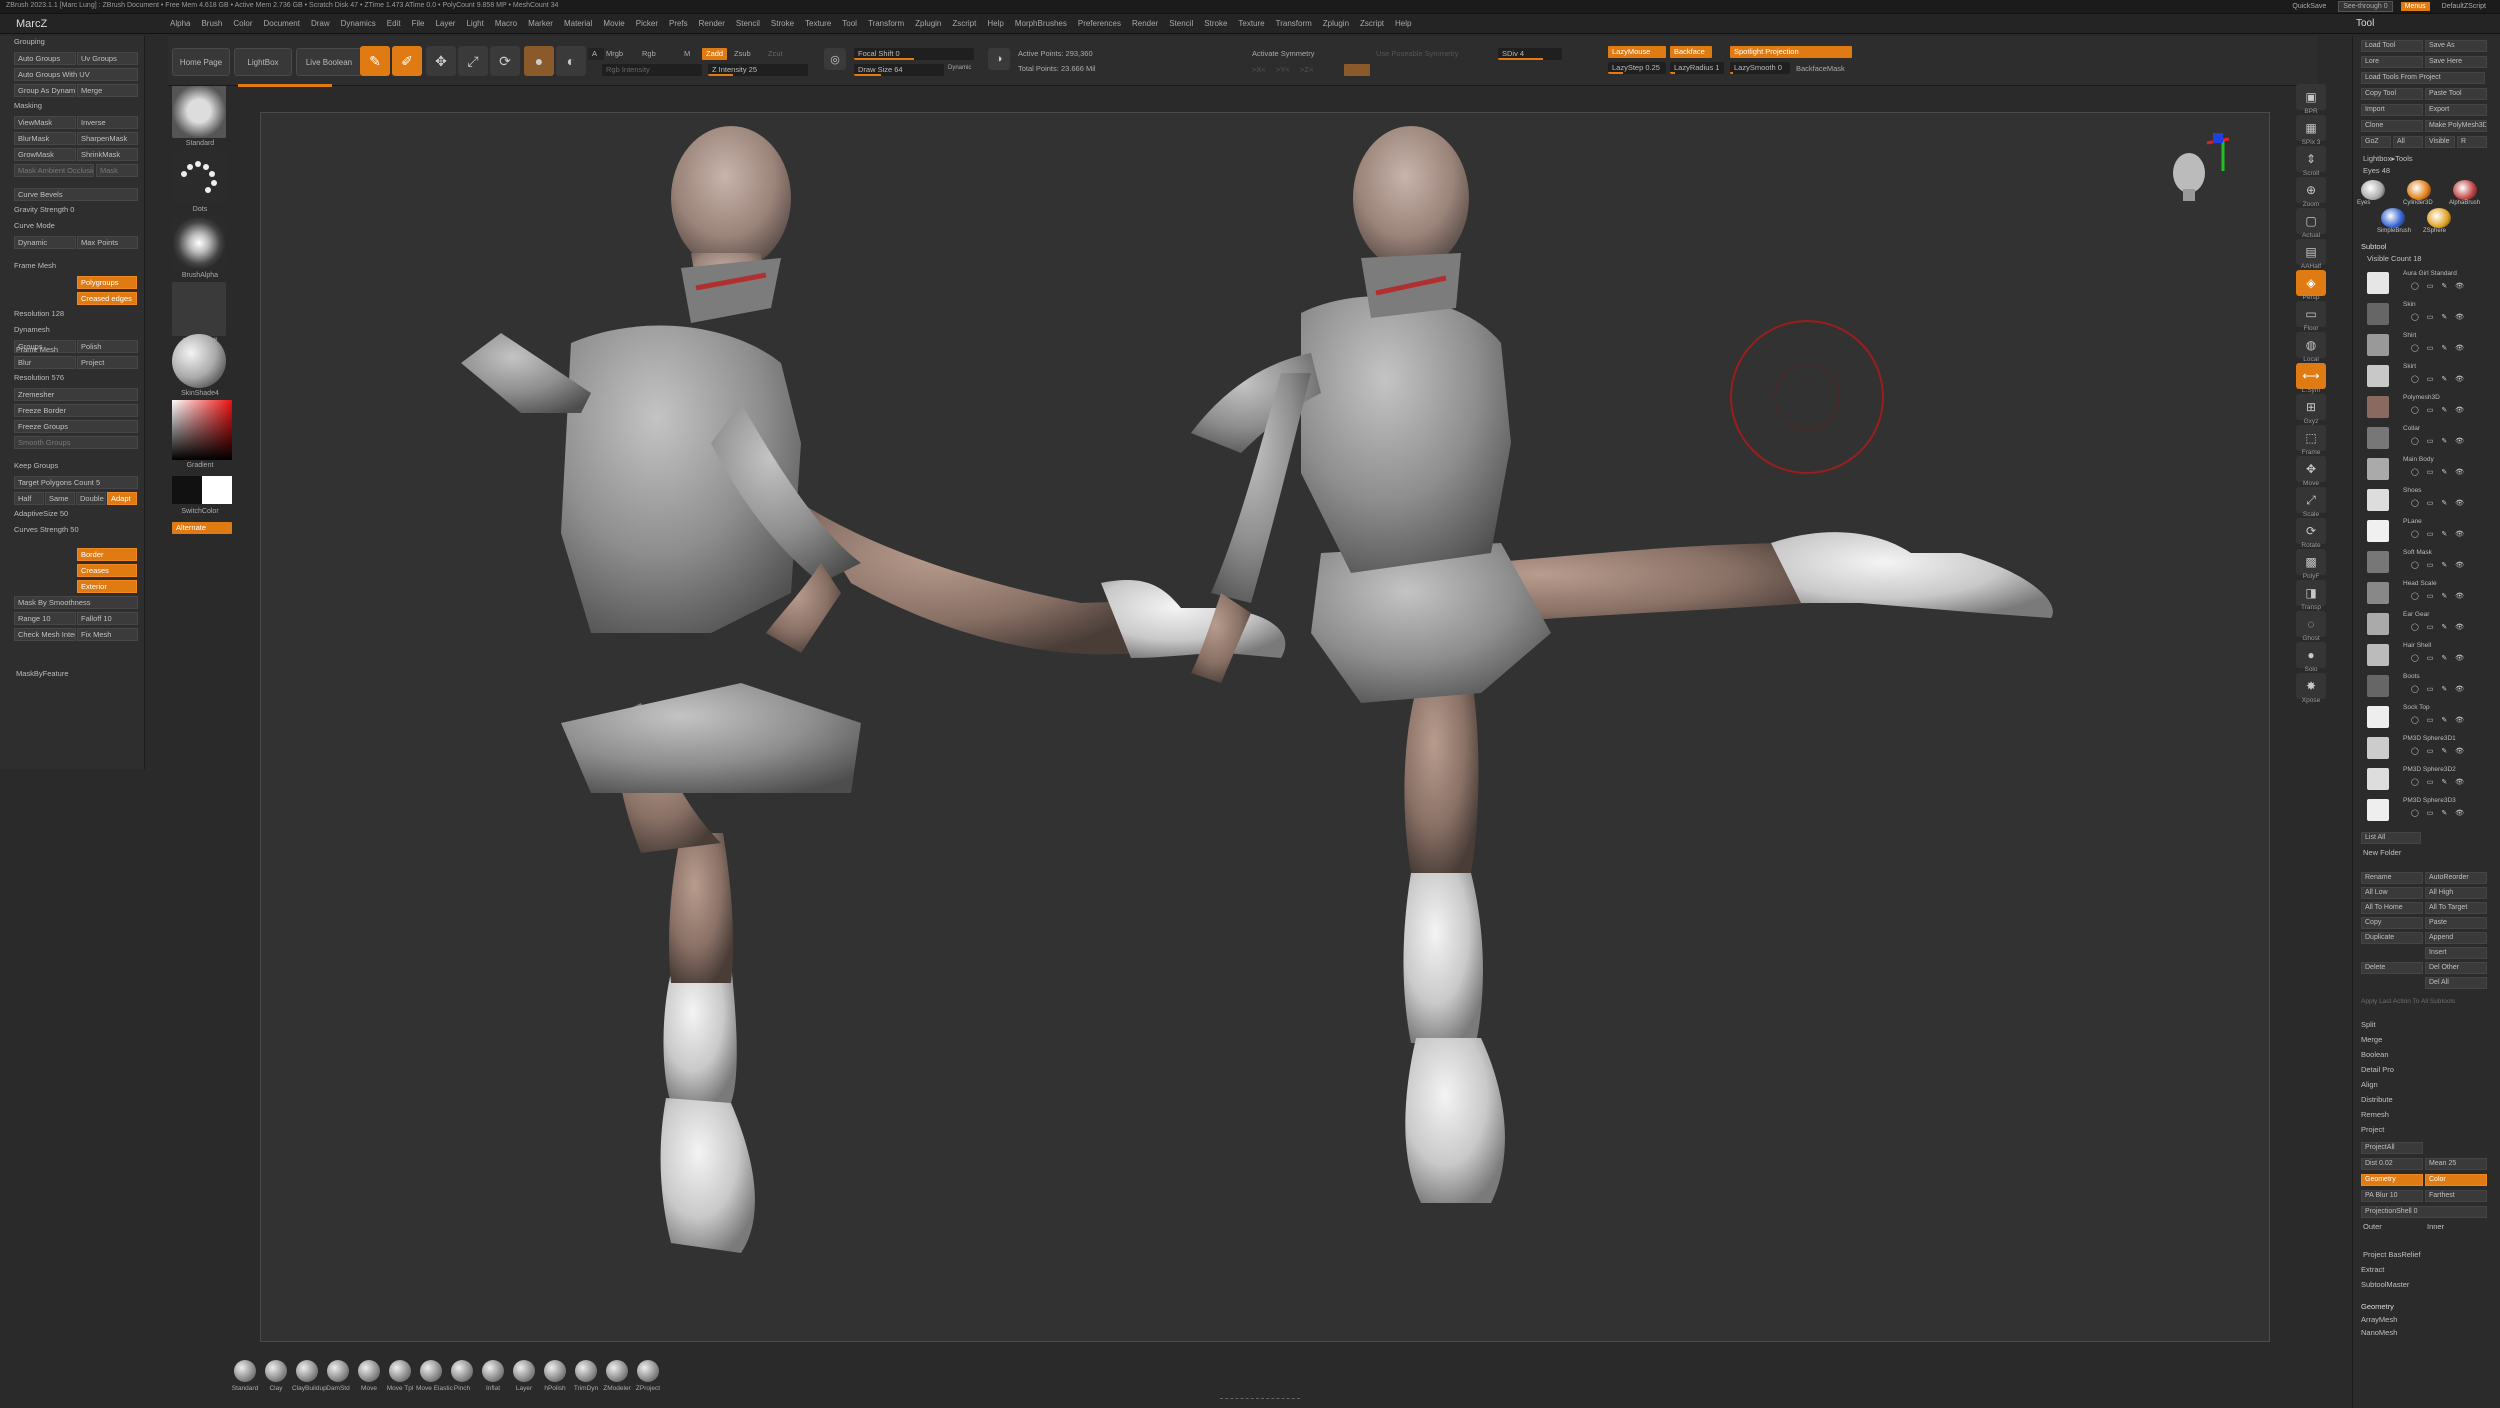 The width and height of the screenshot is (2500, 1408). Describe the element at coordinates (652, 70) in the screenshot. I see `rgb-intensity-slider: Rgb Intensity` at that location.